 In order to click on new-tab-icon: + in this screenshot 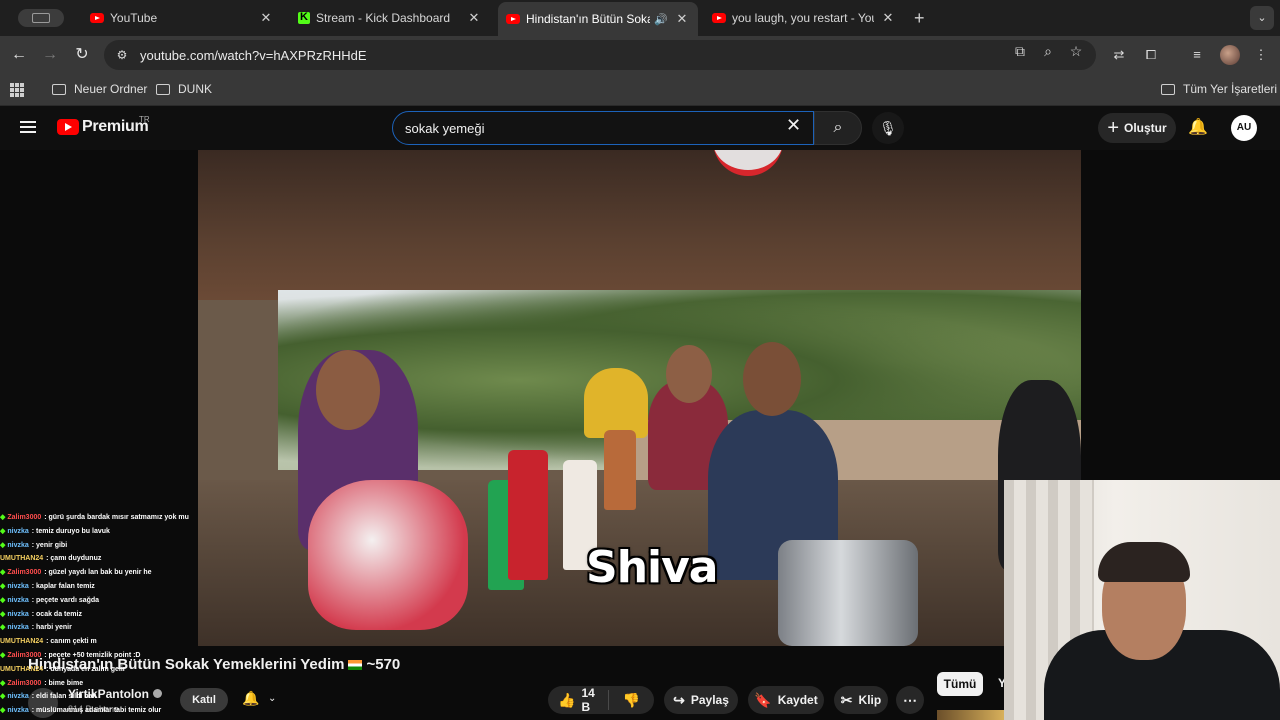, I will do `click(919, 18)`.